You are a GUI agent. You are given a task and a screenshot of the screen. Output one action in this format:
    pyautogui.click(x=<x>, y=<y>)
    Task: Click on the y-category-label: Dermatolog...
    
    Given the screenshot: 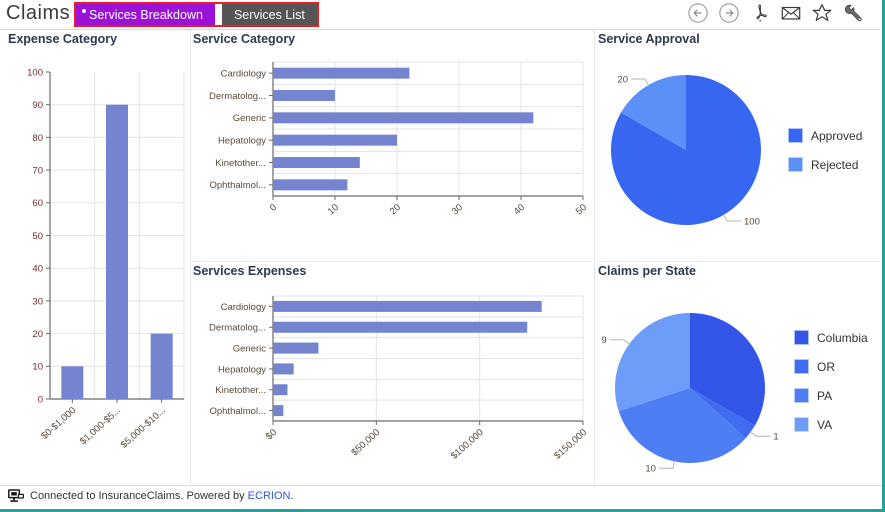 What is the action you would take?
    pyautogui.click(x=237, y=328)
    